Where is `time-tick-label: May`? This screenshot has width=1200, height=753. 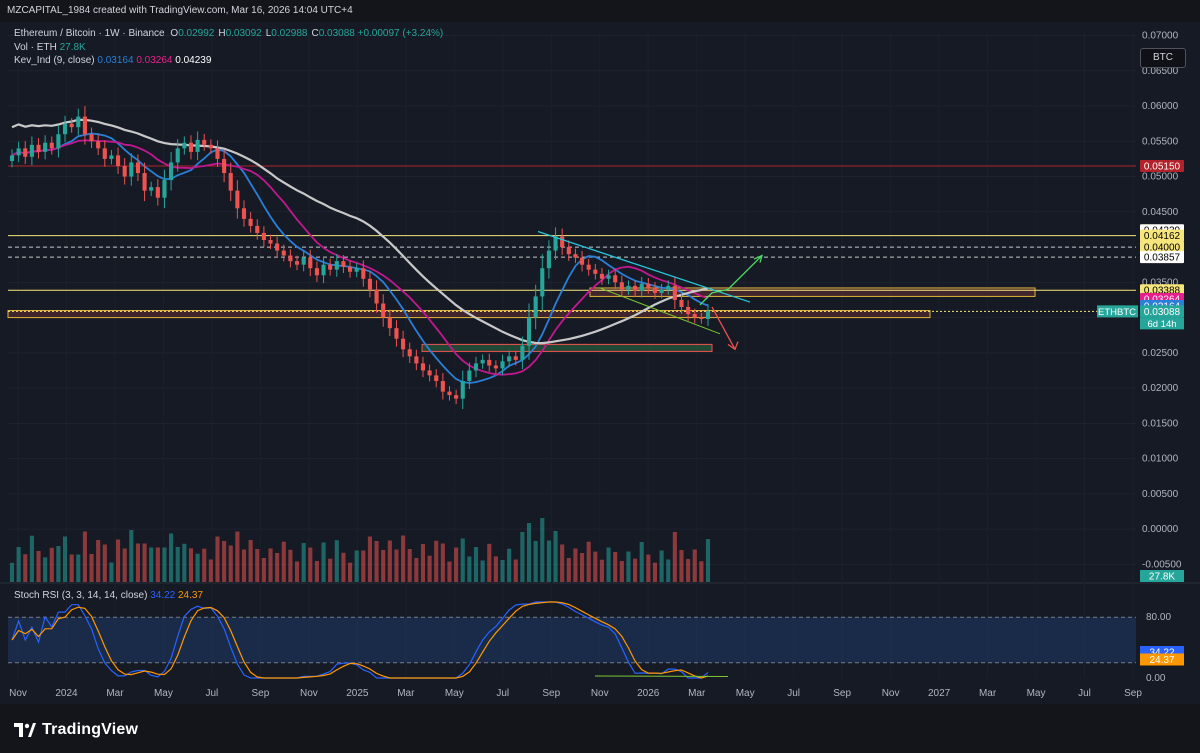 time-tick-label: May is located at coordinates (454, 693).